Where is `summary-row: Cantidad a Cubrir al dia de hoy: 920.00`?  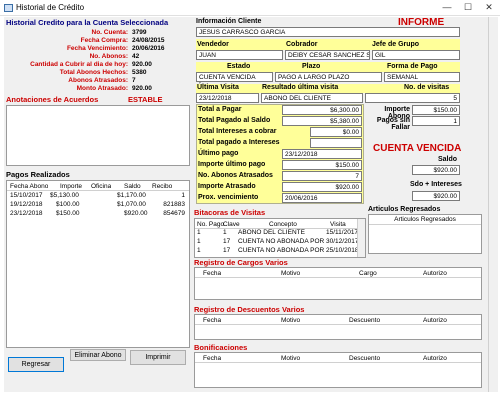
summary-row: Cantidad a Cubrir al dia de hoy: 920.00 is located at coordinates (97, 65).